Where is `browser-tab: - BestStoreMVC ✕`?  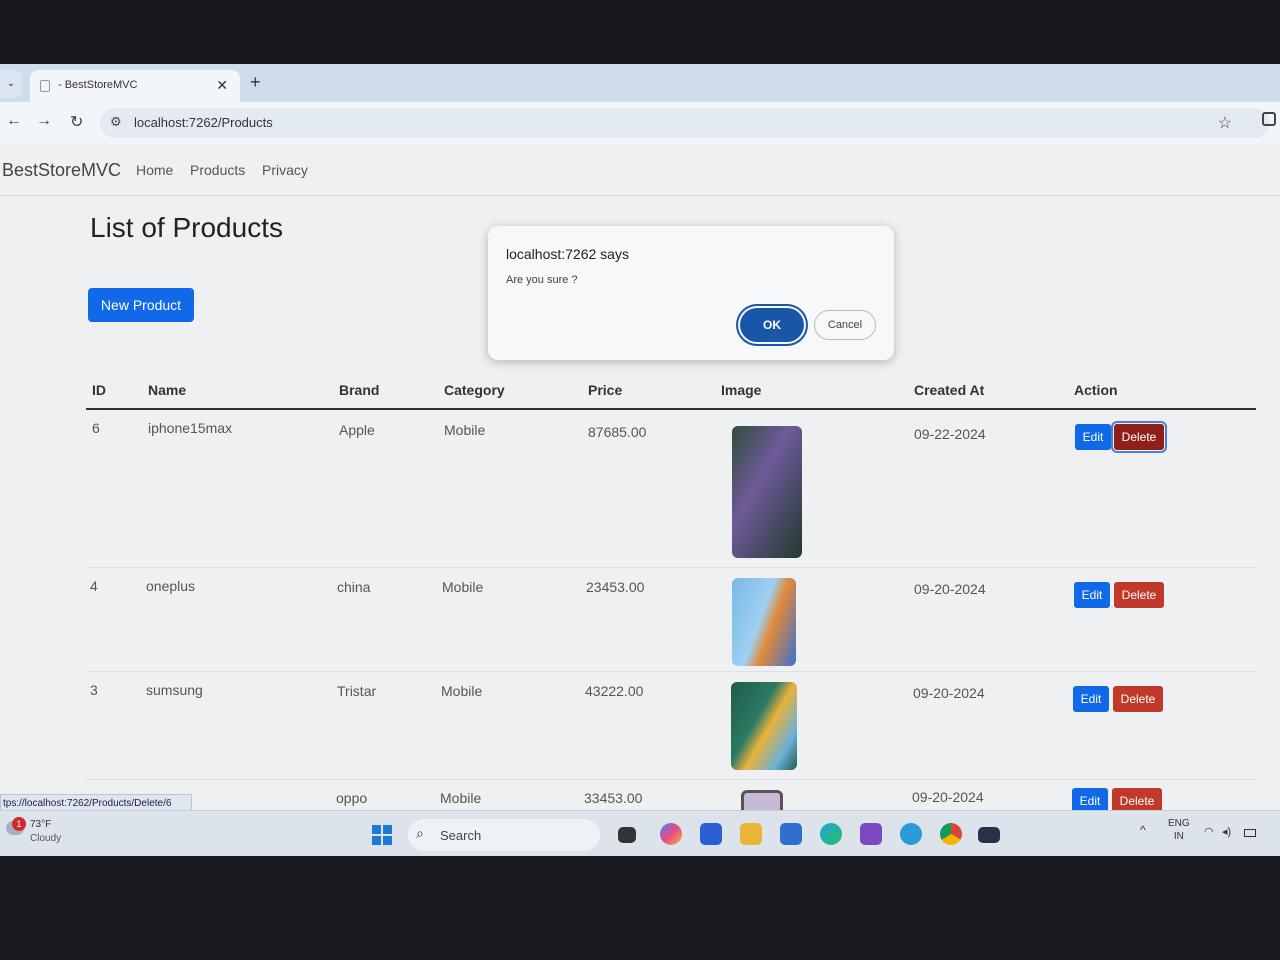
browser-tab: - BestStoreMVC ✕ is located at coordinates (135, 86).